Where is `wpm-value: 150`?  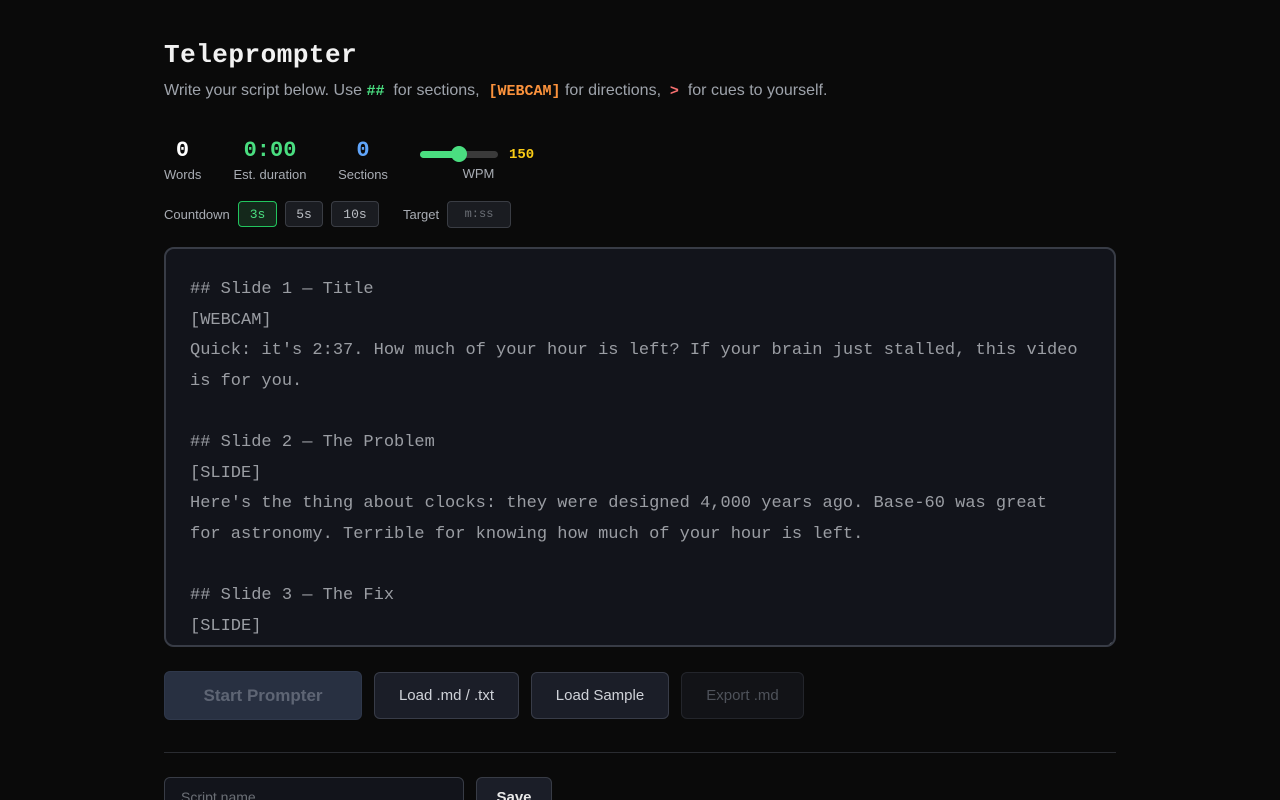
wpm-value: 150 is located at coordinates (522, 155).